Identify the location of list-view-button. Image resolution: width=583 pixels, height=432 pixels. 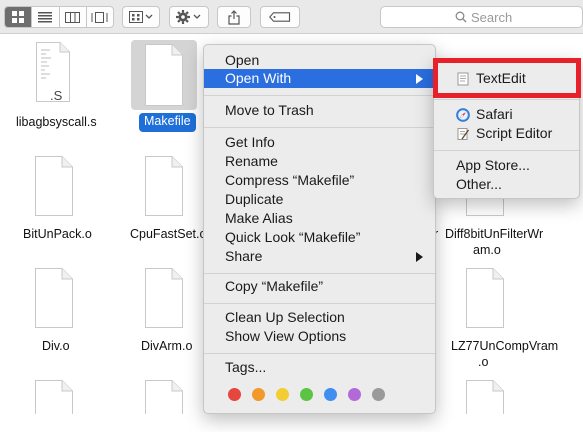
(46, 17).